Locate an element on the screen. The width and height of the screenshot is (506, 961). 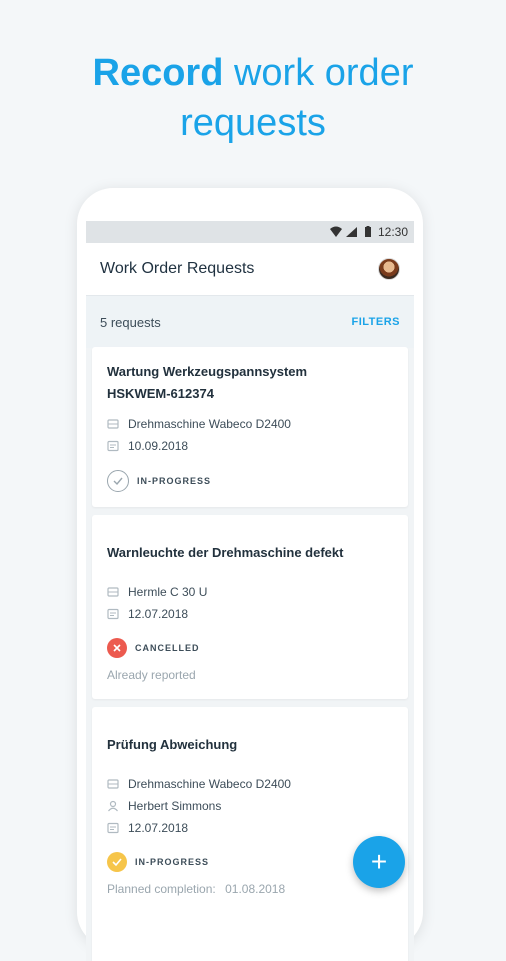
card-title: Prüfung Abweichung is located at coordinates (172, 745).